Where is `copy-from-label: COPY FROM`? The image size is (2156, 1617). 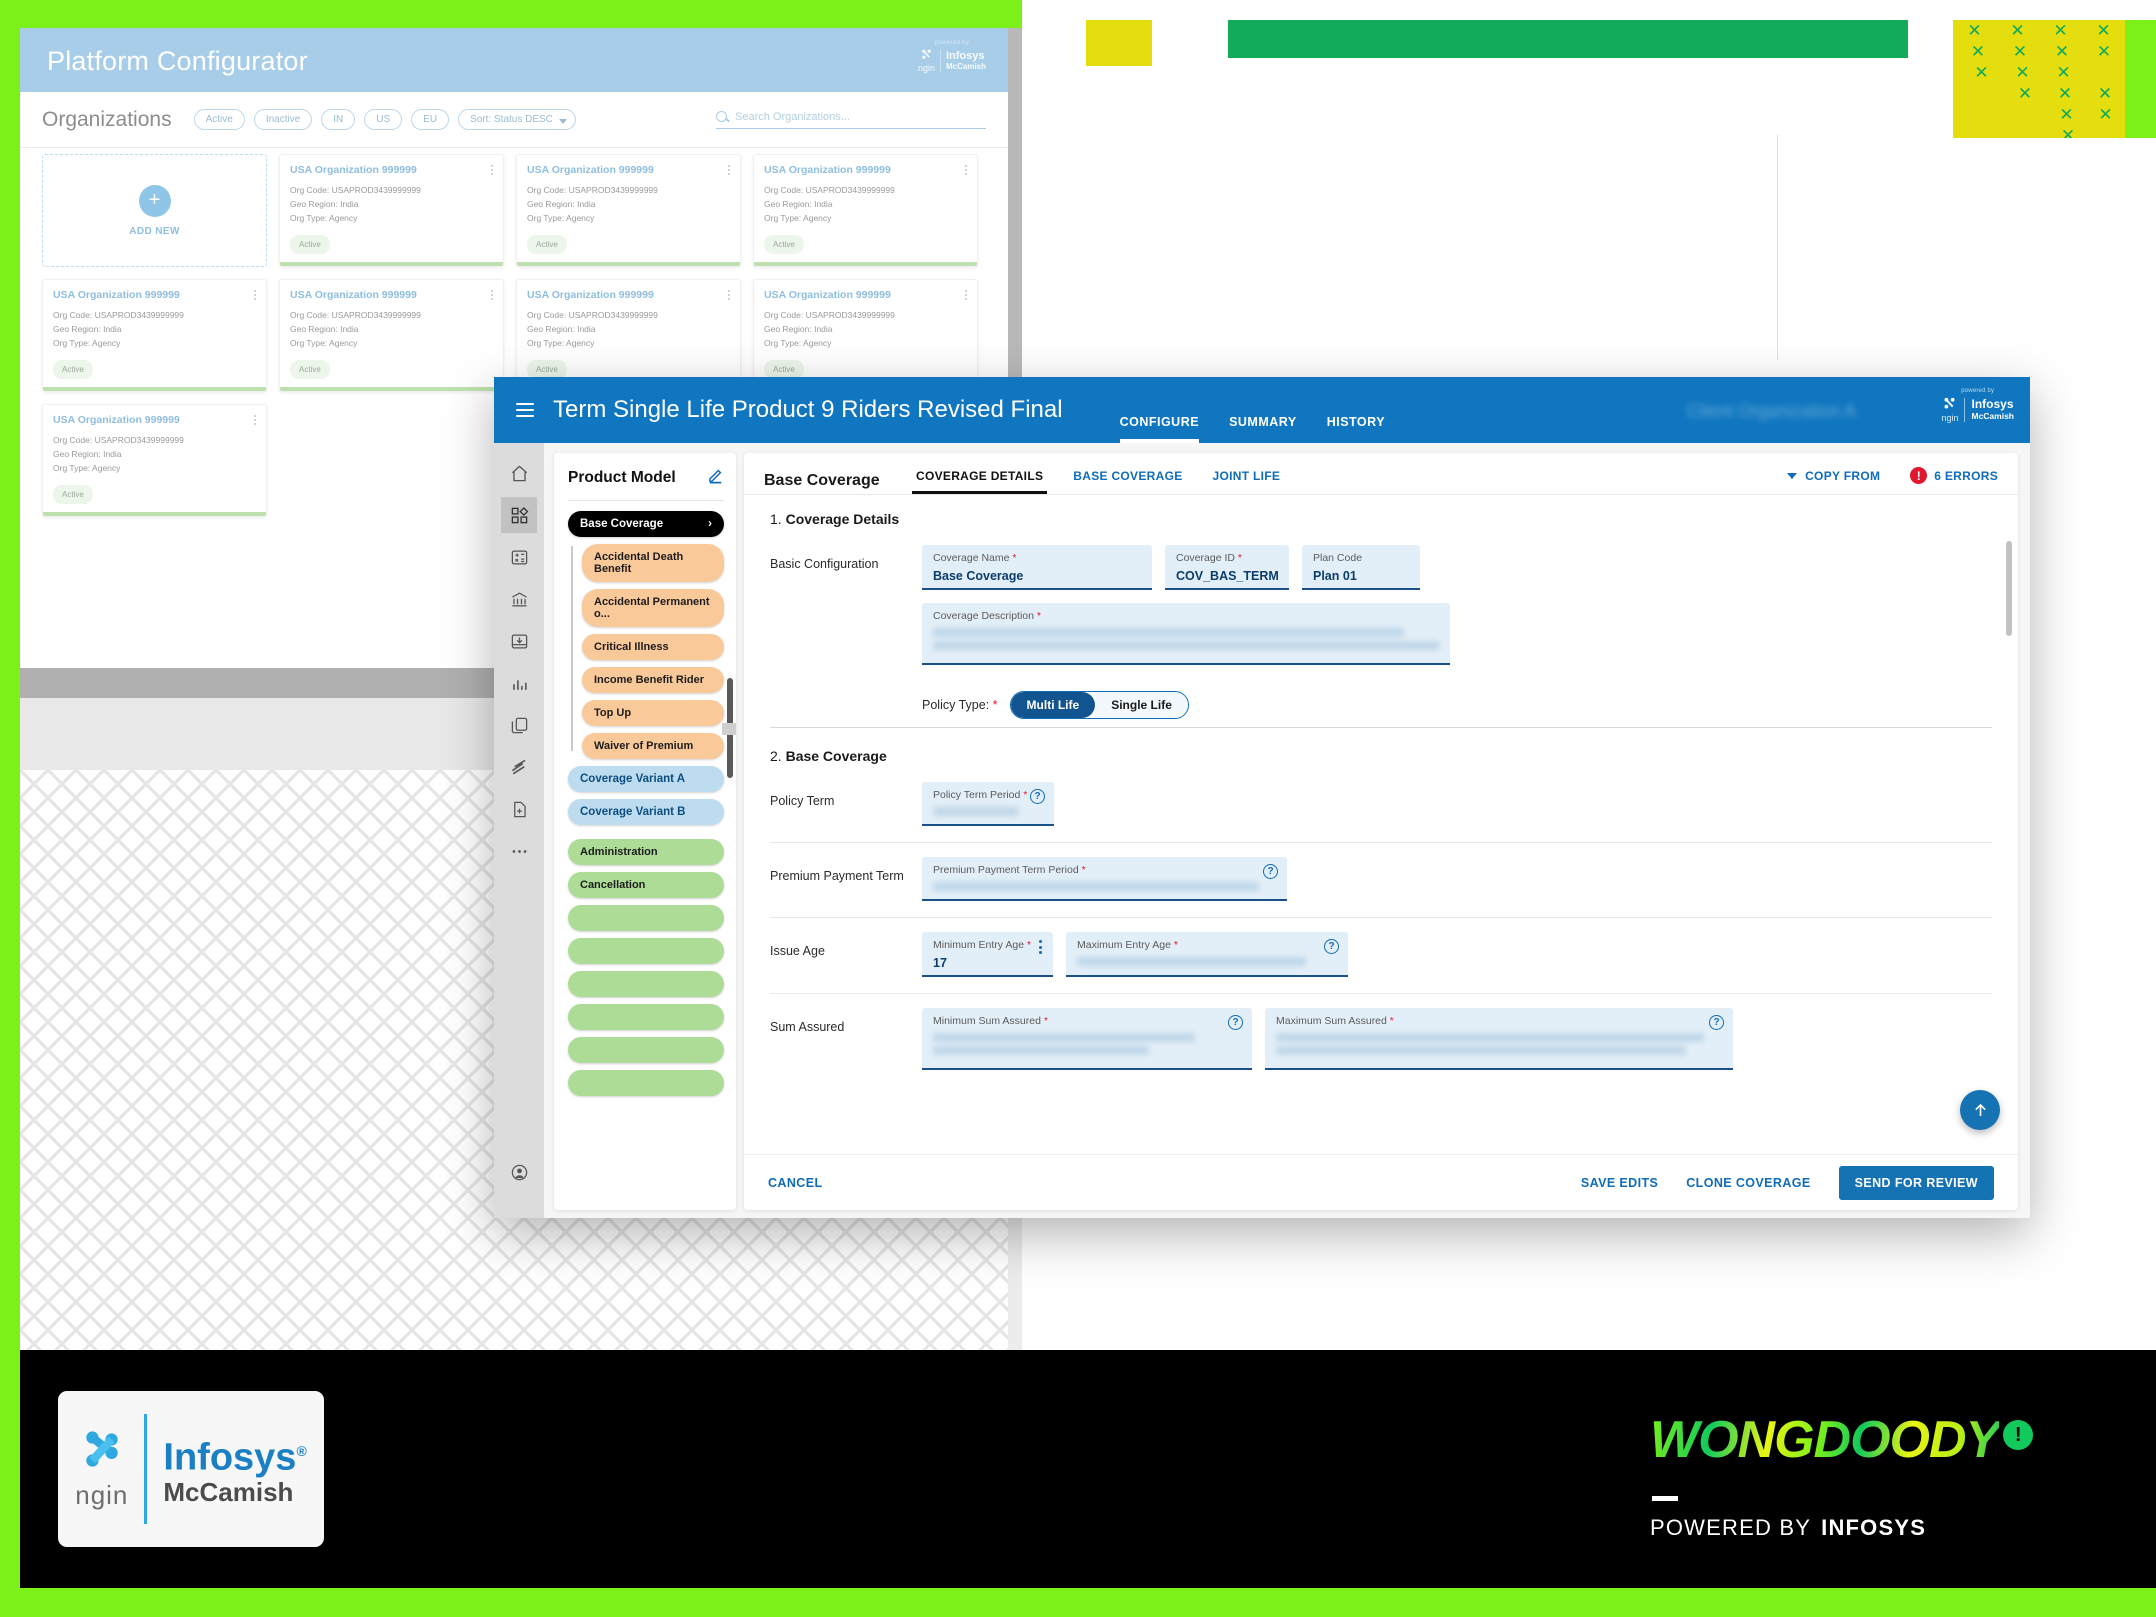 copy-from-label: COPY FROM is located at coordinates (1843, 475).